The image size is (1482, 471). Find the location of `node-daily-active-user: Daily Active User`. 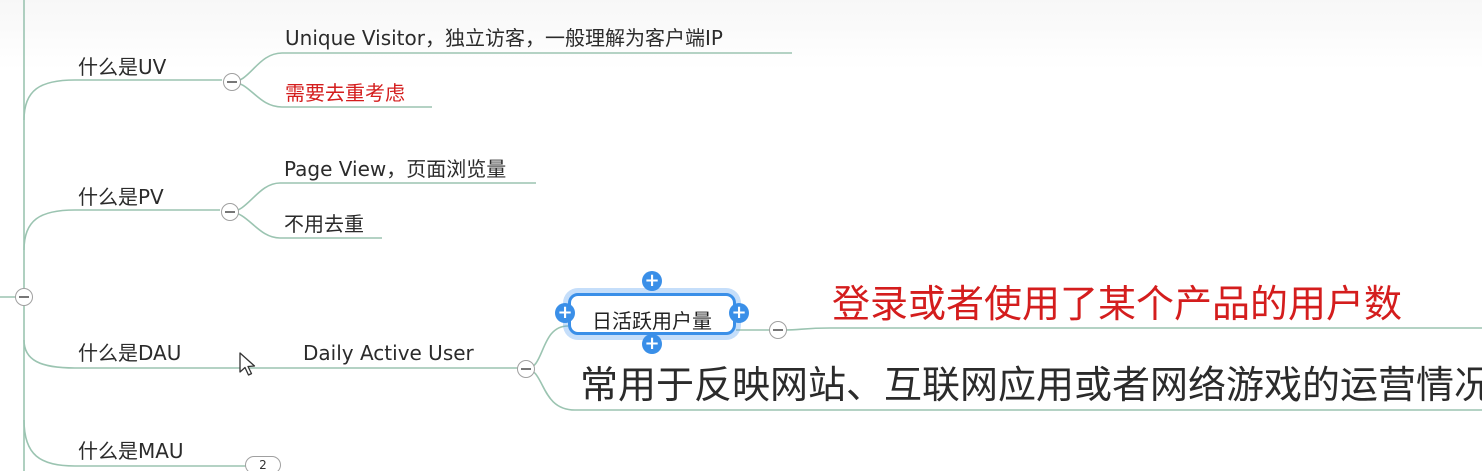

node-daily-active-user: Daily Active User is located at coordinates (388, 353).